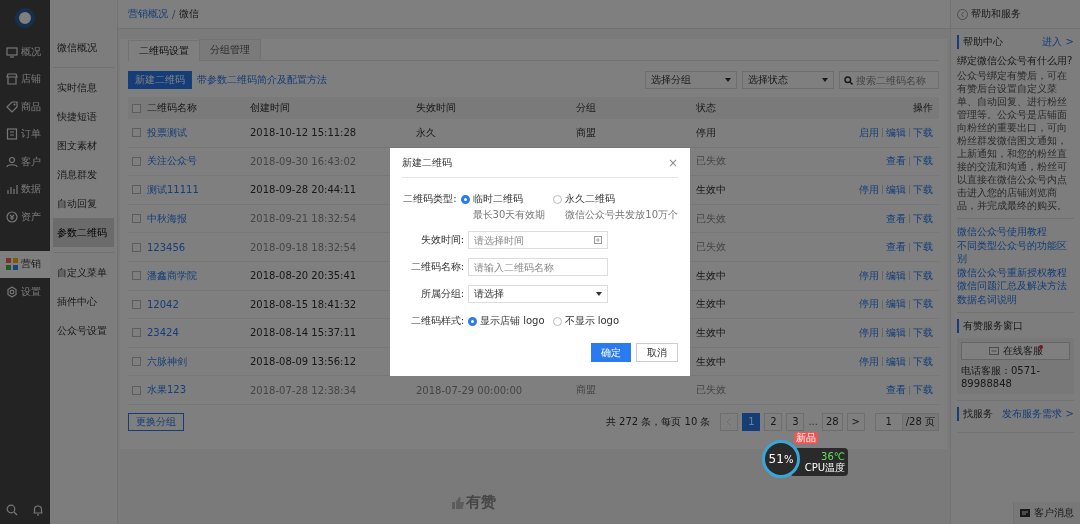 The width and height of the screenshot is (1080, 524). I want to click on radio-label: 显示店铺 logo, so click(512, 321).